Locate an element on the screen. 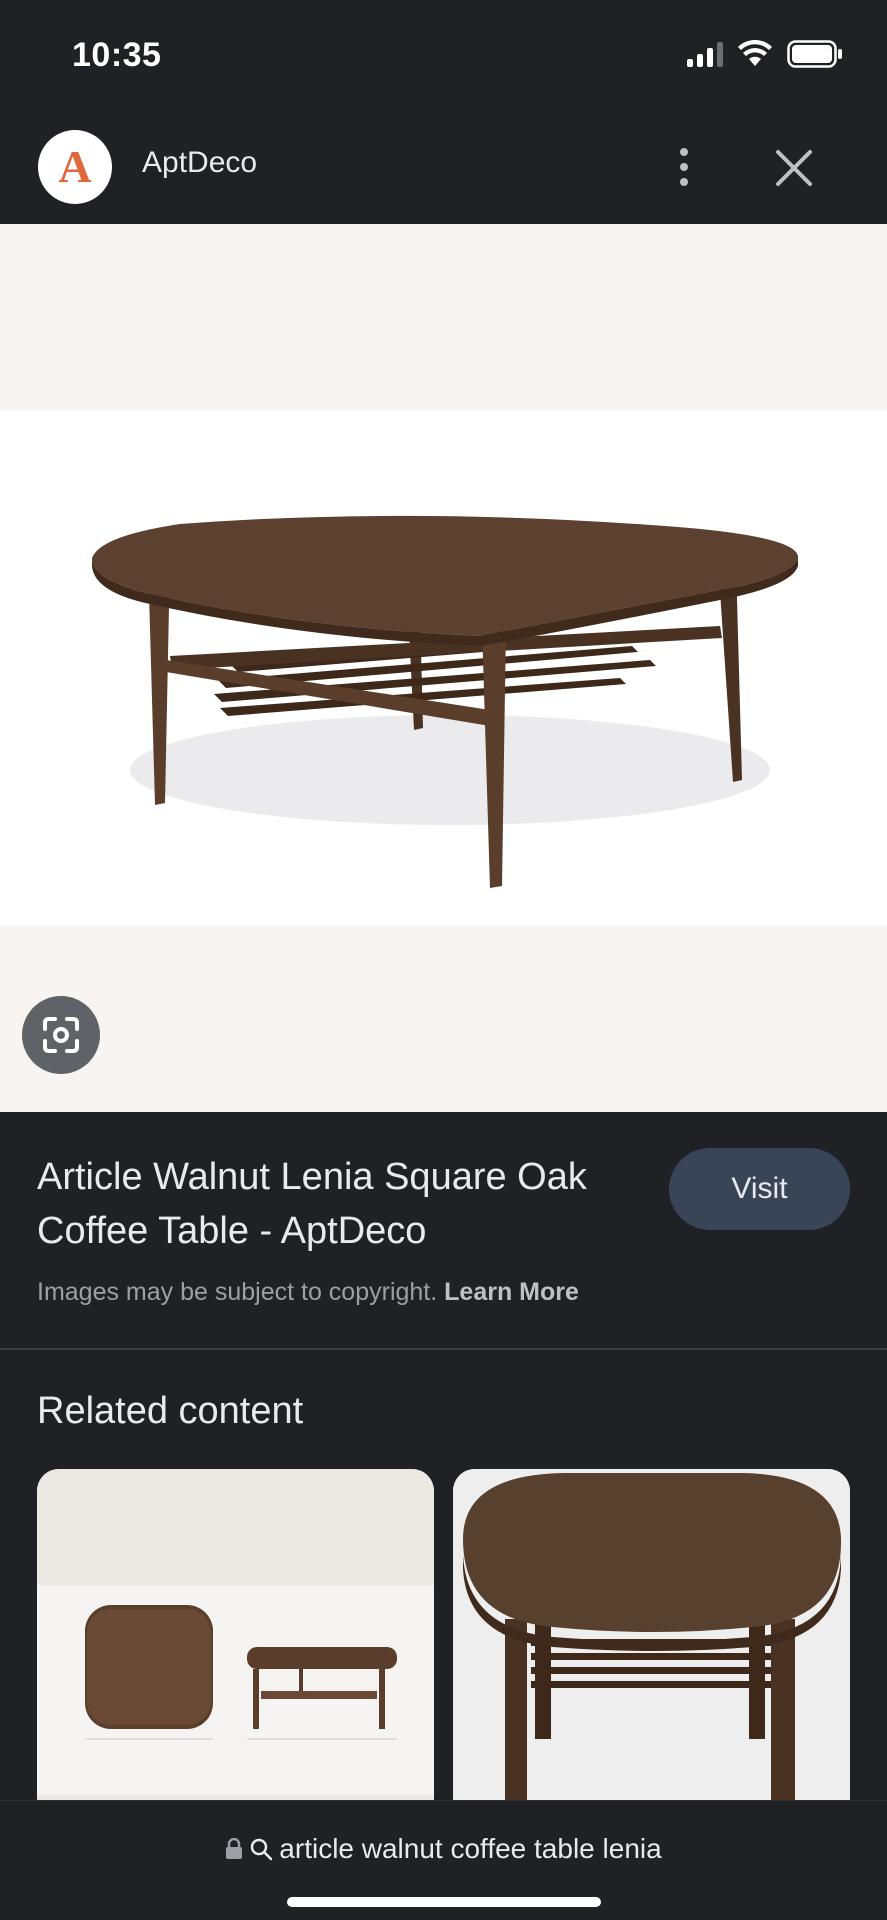 The image size is (887, 1920). top-bar: A AptDeco is located at coordinates (443, 168).